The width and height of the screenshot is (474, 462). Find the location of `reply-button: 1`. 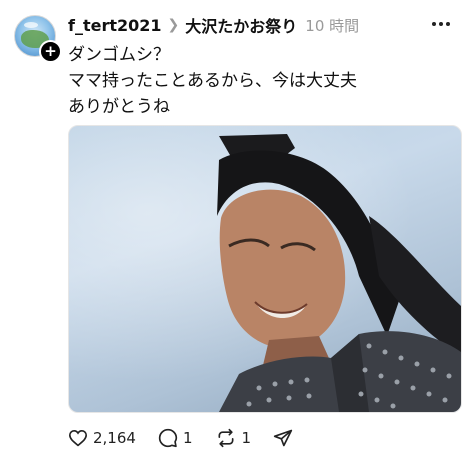

reply-button: 1 is located at coordinates (175, 438).